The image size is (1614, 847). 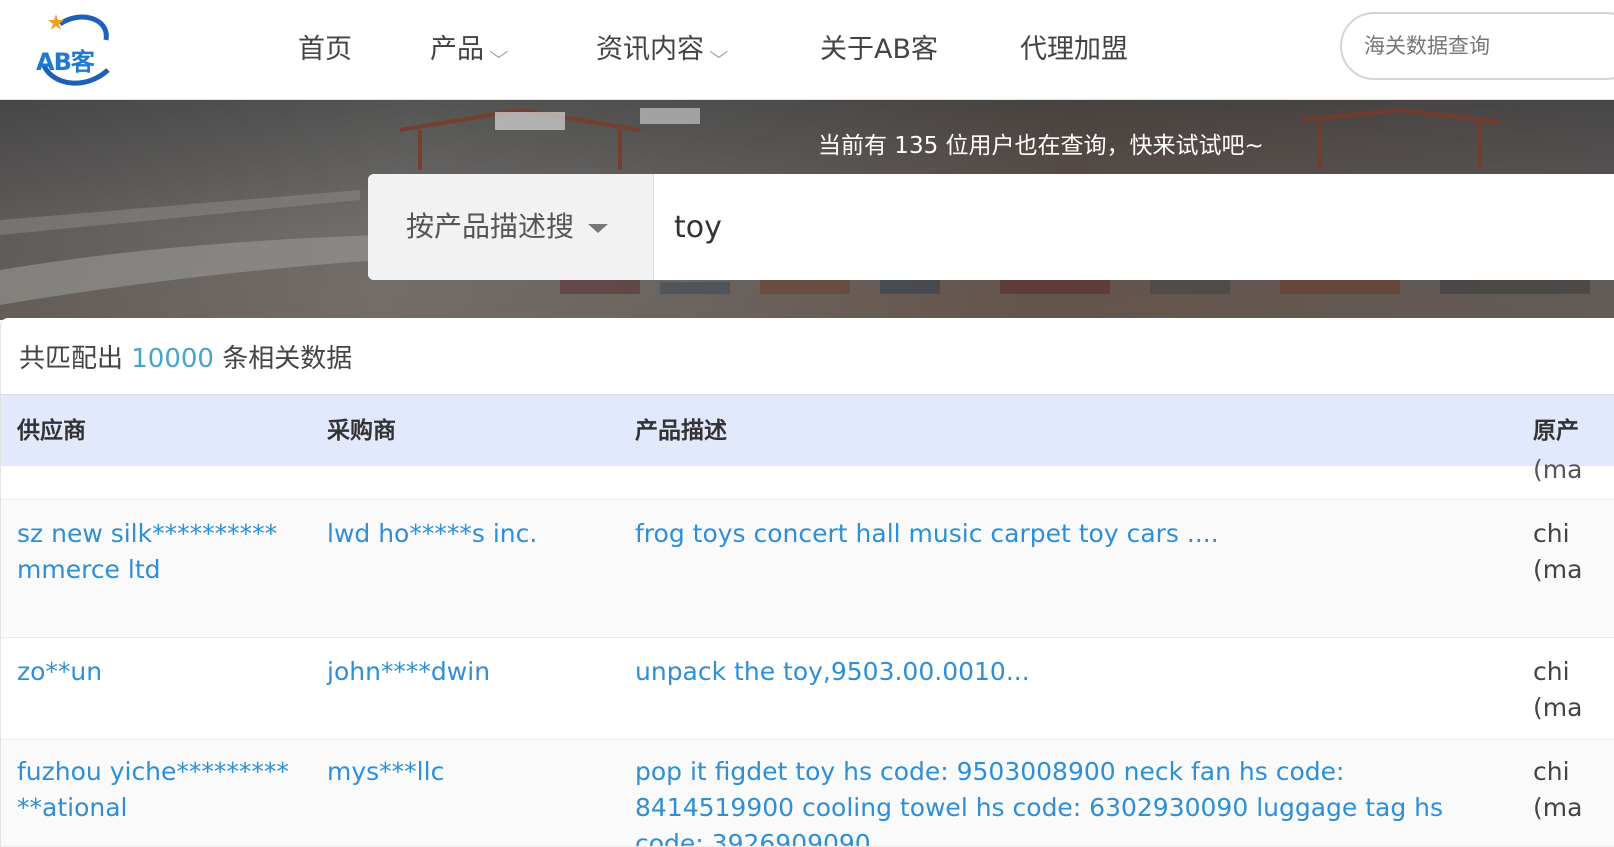 I want to click on nav-home: 首页, so click(x=325, y=50).